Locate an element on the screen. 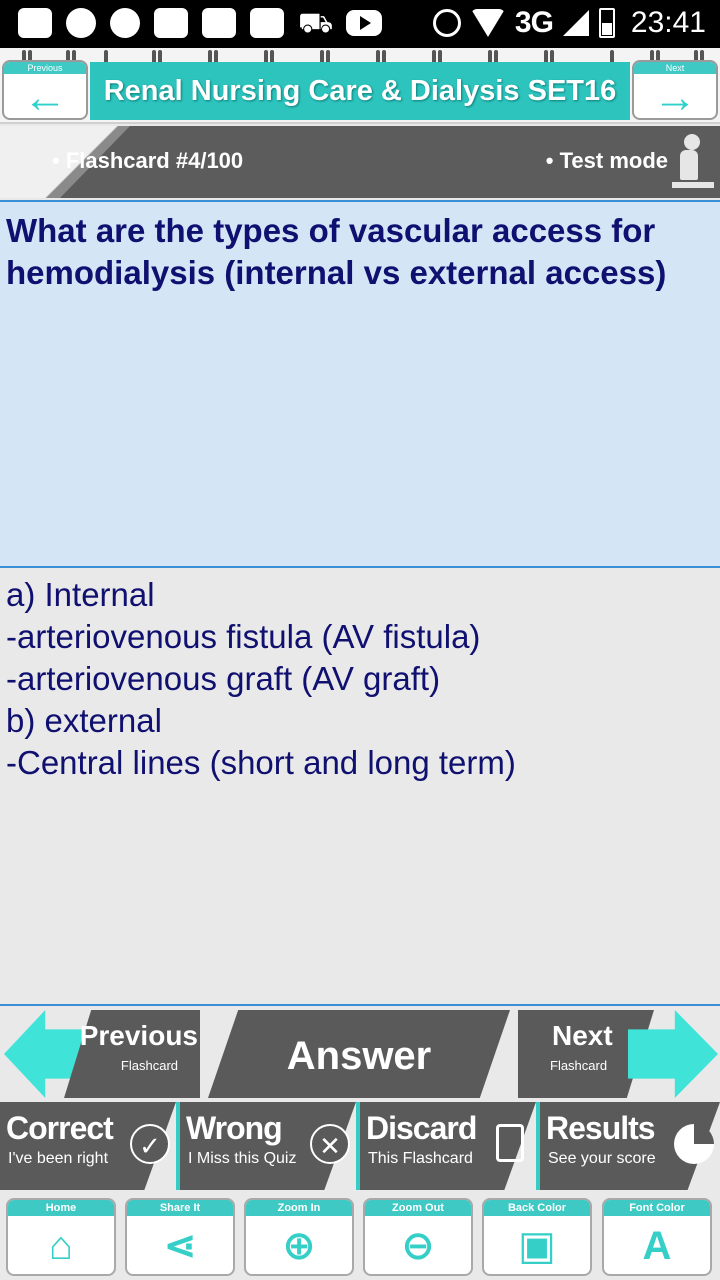 The image size is (720, 1280). zoom-out-button: Zoom Out ⊖ is located at coordinates (418, 1237).